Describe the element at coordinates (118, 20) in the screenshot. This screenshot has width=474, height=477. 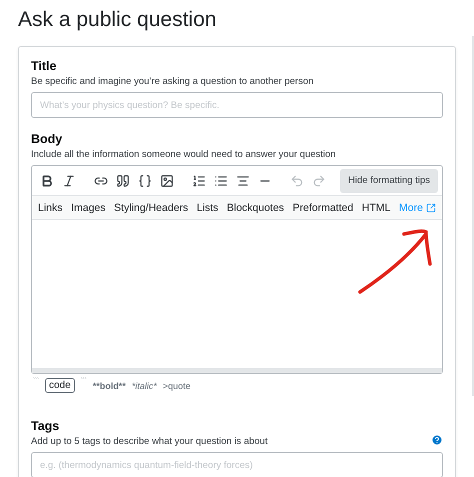
I see `page-title: Ask a public question` at that location.